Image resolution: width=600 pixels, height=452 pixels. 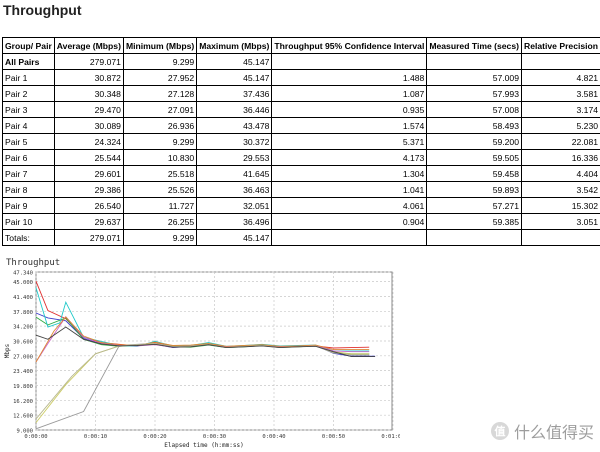 What do you see at coordinates (88, 46) in the screenshot?
I see `col-header: Average (Mbps)` at bounding box center [88, 46].